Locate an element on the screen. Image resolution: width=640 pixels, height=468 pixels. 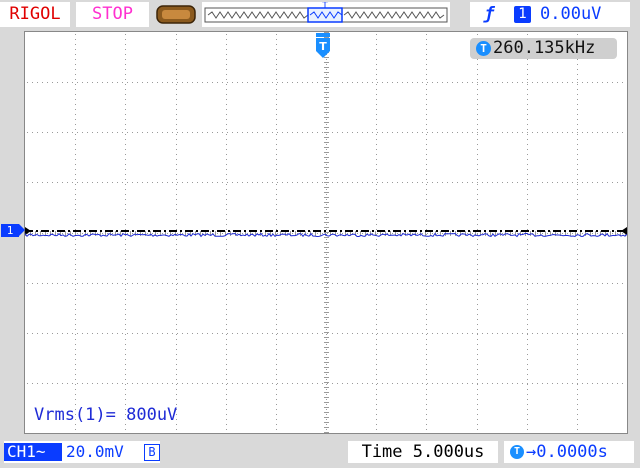
channel1-settings: CH1~ 20.0mV B is located at coordinates (82, 452).